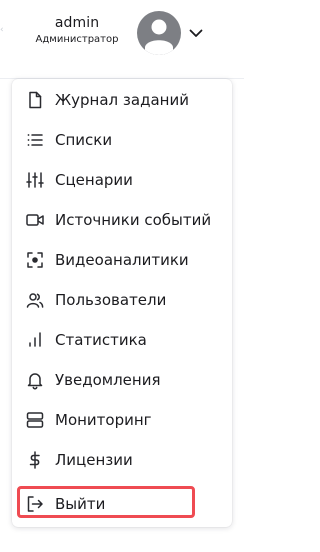 The width and height of the screenshot is (320, 552). I want to click on menu-item-monitoring: Мониторинг, so click(122, 420).